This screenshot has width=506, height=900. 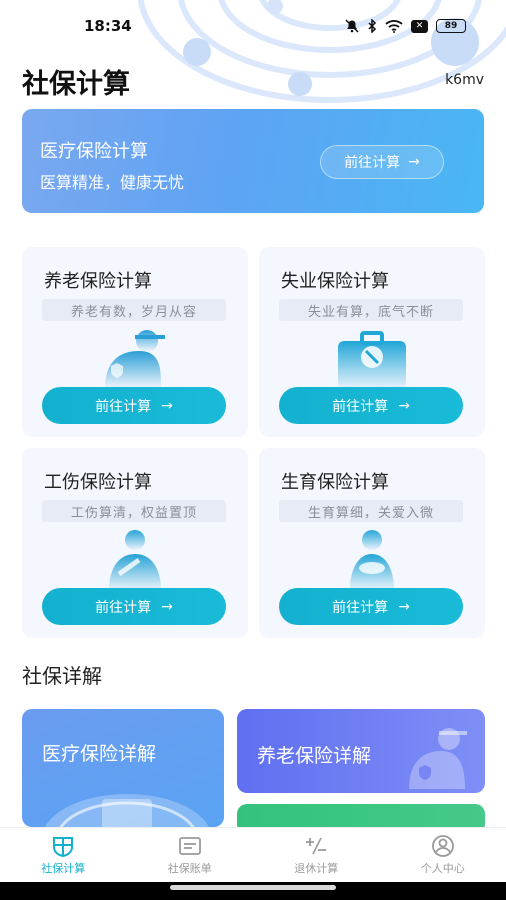 I want to click on card-subtitle: 养老有数，岁月从容, so click(x=134, y=310).